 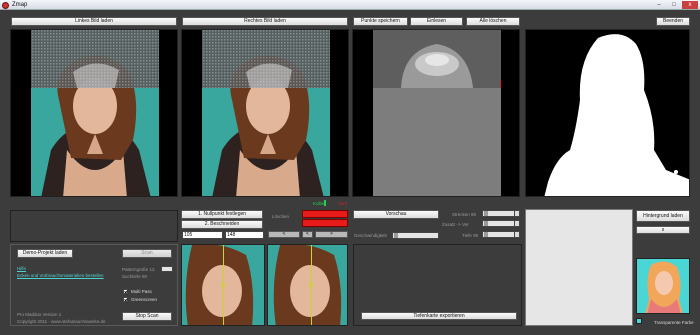 I want to click on load-right-image-button: Rechtes Bild laden, so click(x=265, y=21).